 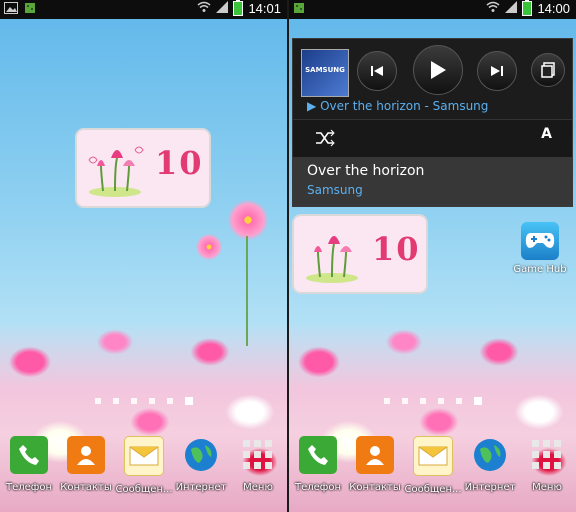 I want to click on game-hub-shortcut: Game Hub, so click(x=540, y=248).